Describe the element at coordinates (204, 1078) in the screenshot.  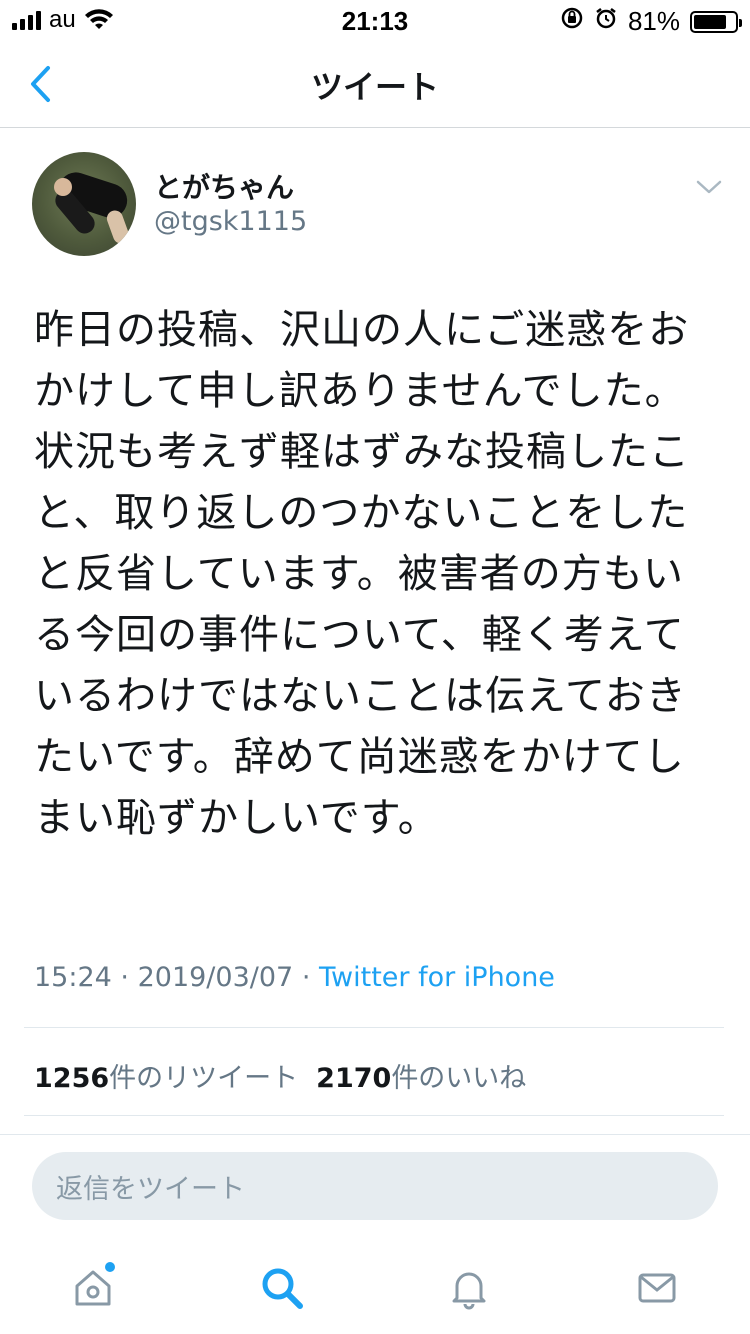
I see `retweets-label: 件のリツイート` at that location.